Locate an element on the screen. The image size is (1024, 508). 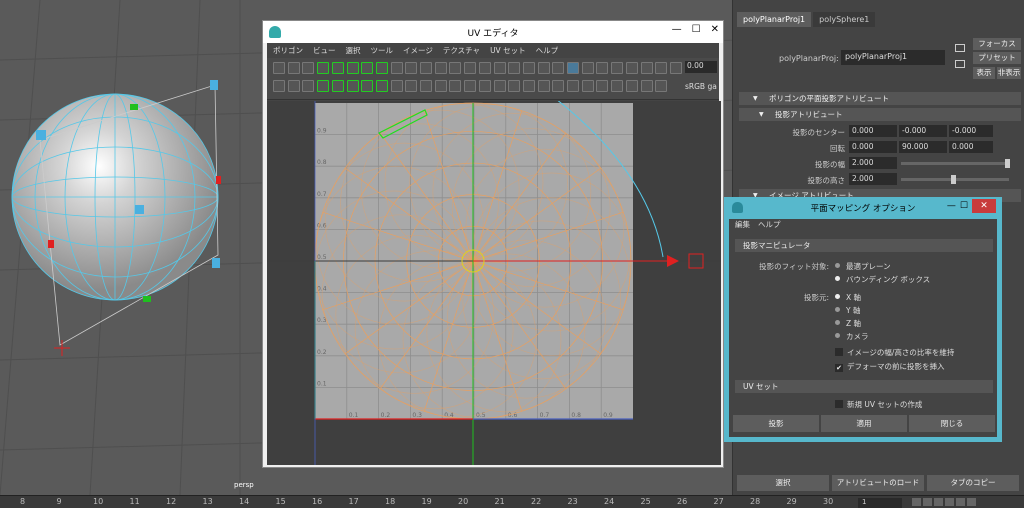
uv-value-field: 0.00 is located at coordinates (701, 67).